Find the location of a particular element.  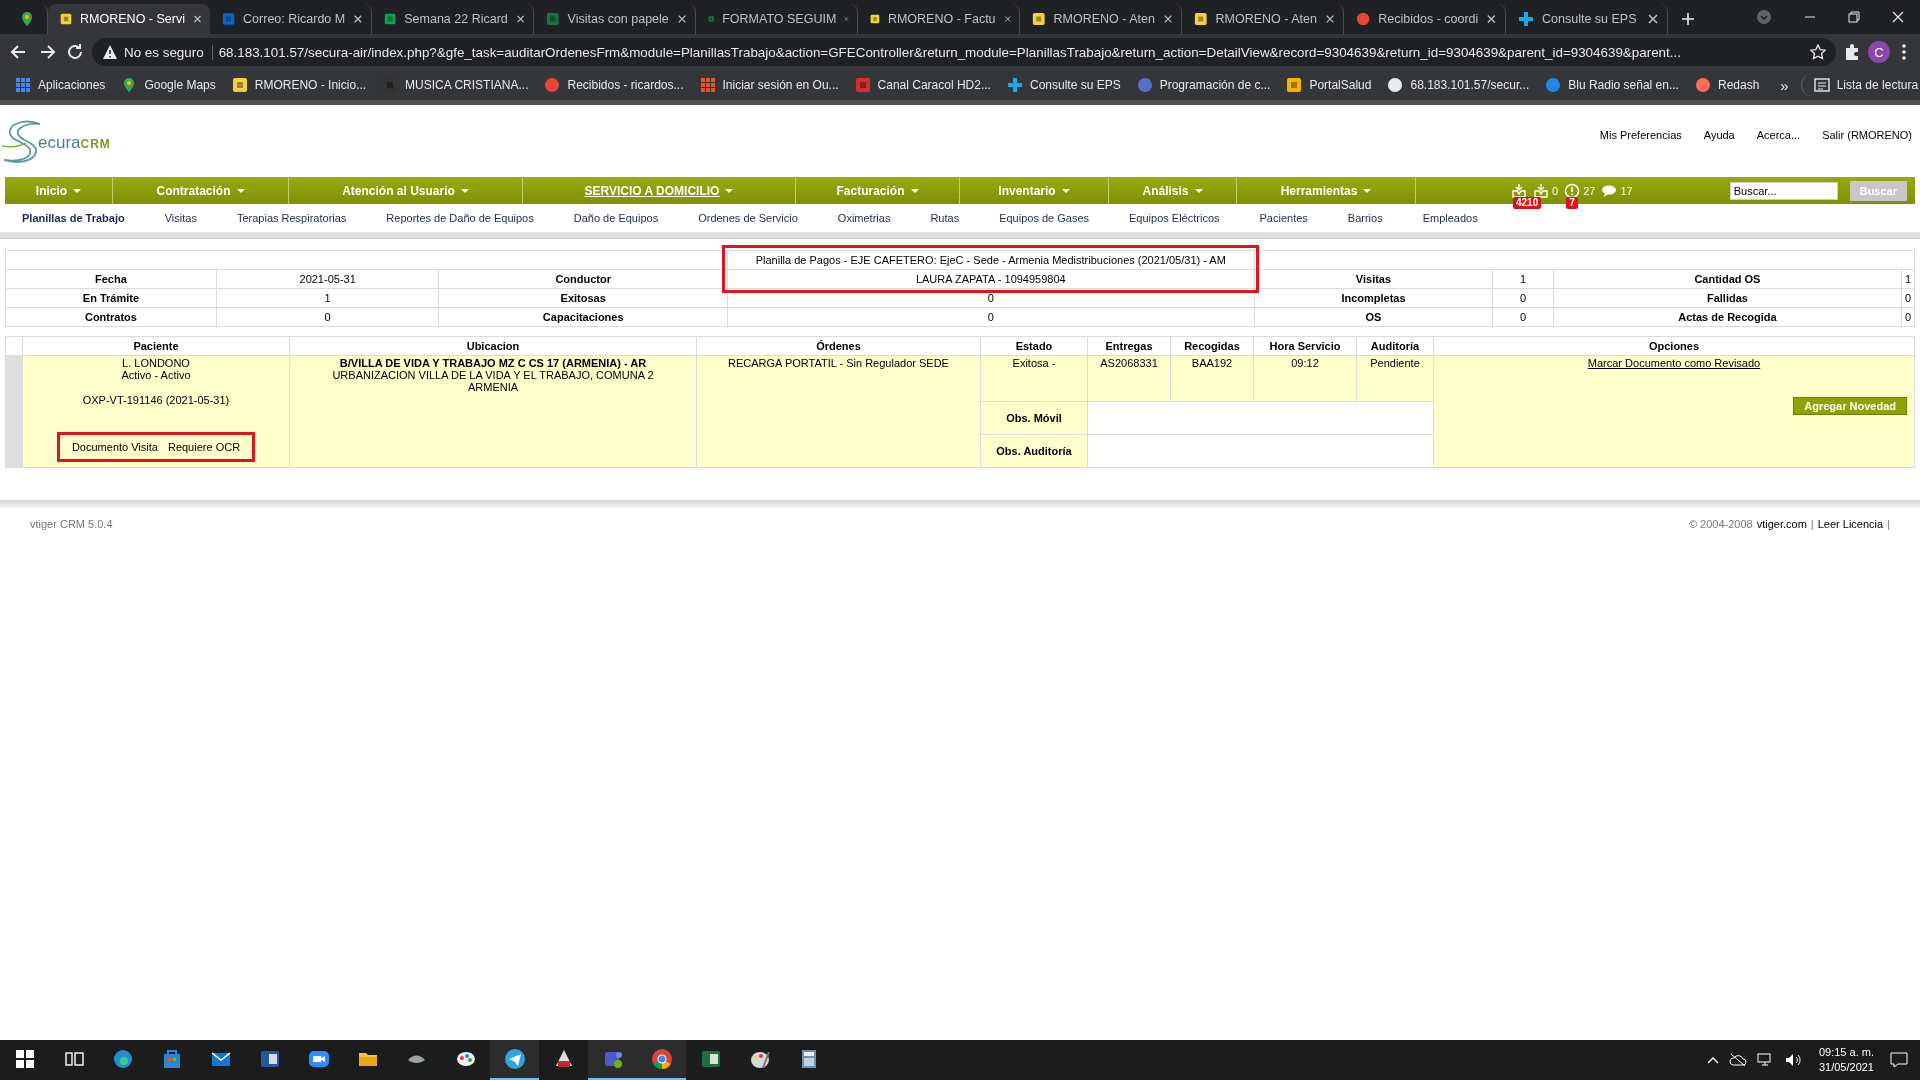

document-link: Requiere OCR is located at coordinates (204, 447).